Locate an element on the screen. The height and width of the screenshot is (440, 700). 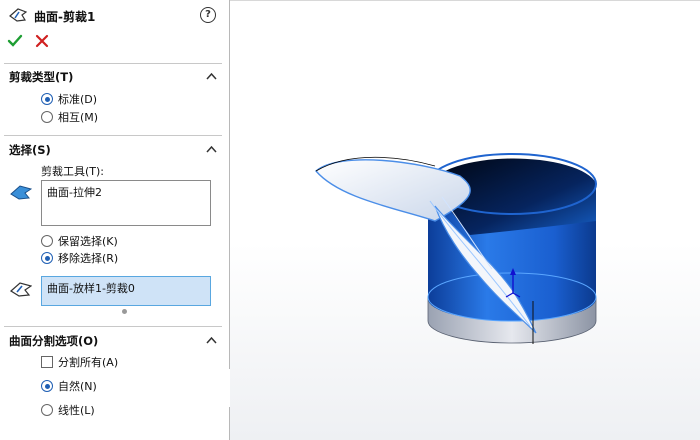
help-icon: ? is located at coordinates (208, 15).